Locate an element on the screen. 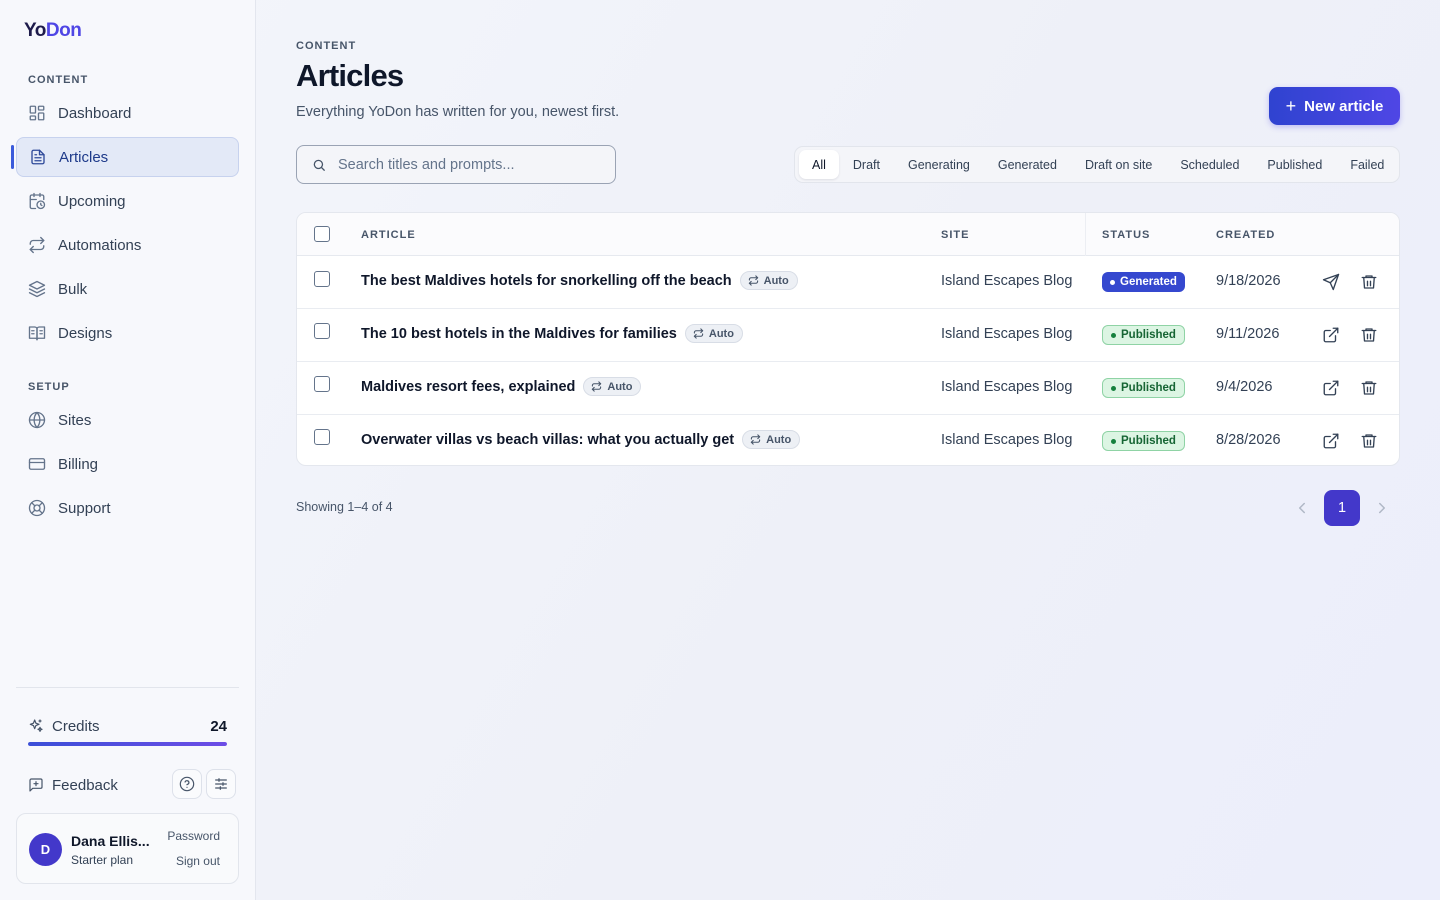 The image size is (1440, 900). lifebuoy-icon is located at coordinates (37, 508).